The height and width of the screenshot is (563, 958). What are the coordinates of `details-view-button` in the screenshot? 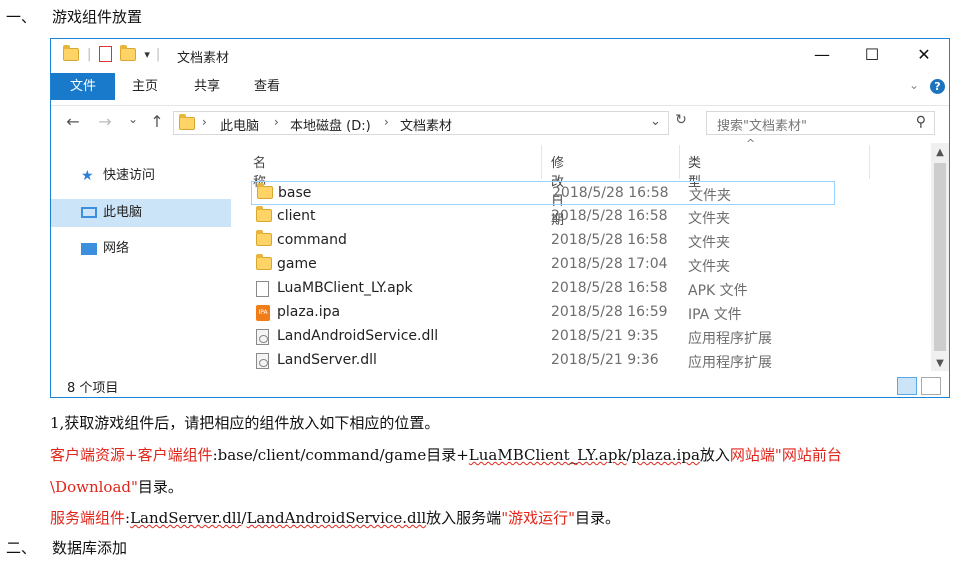 It's located at (907, 386).